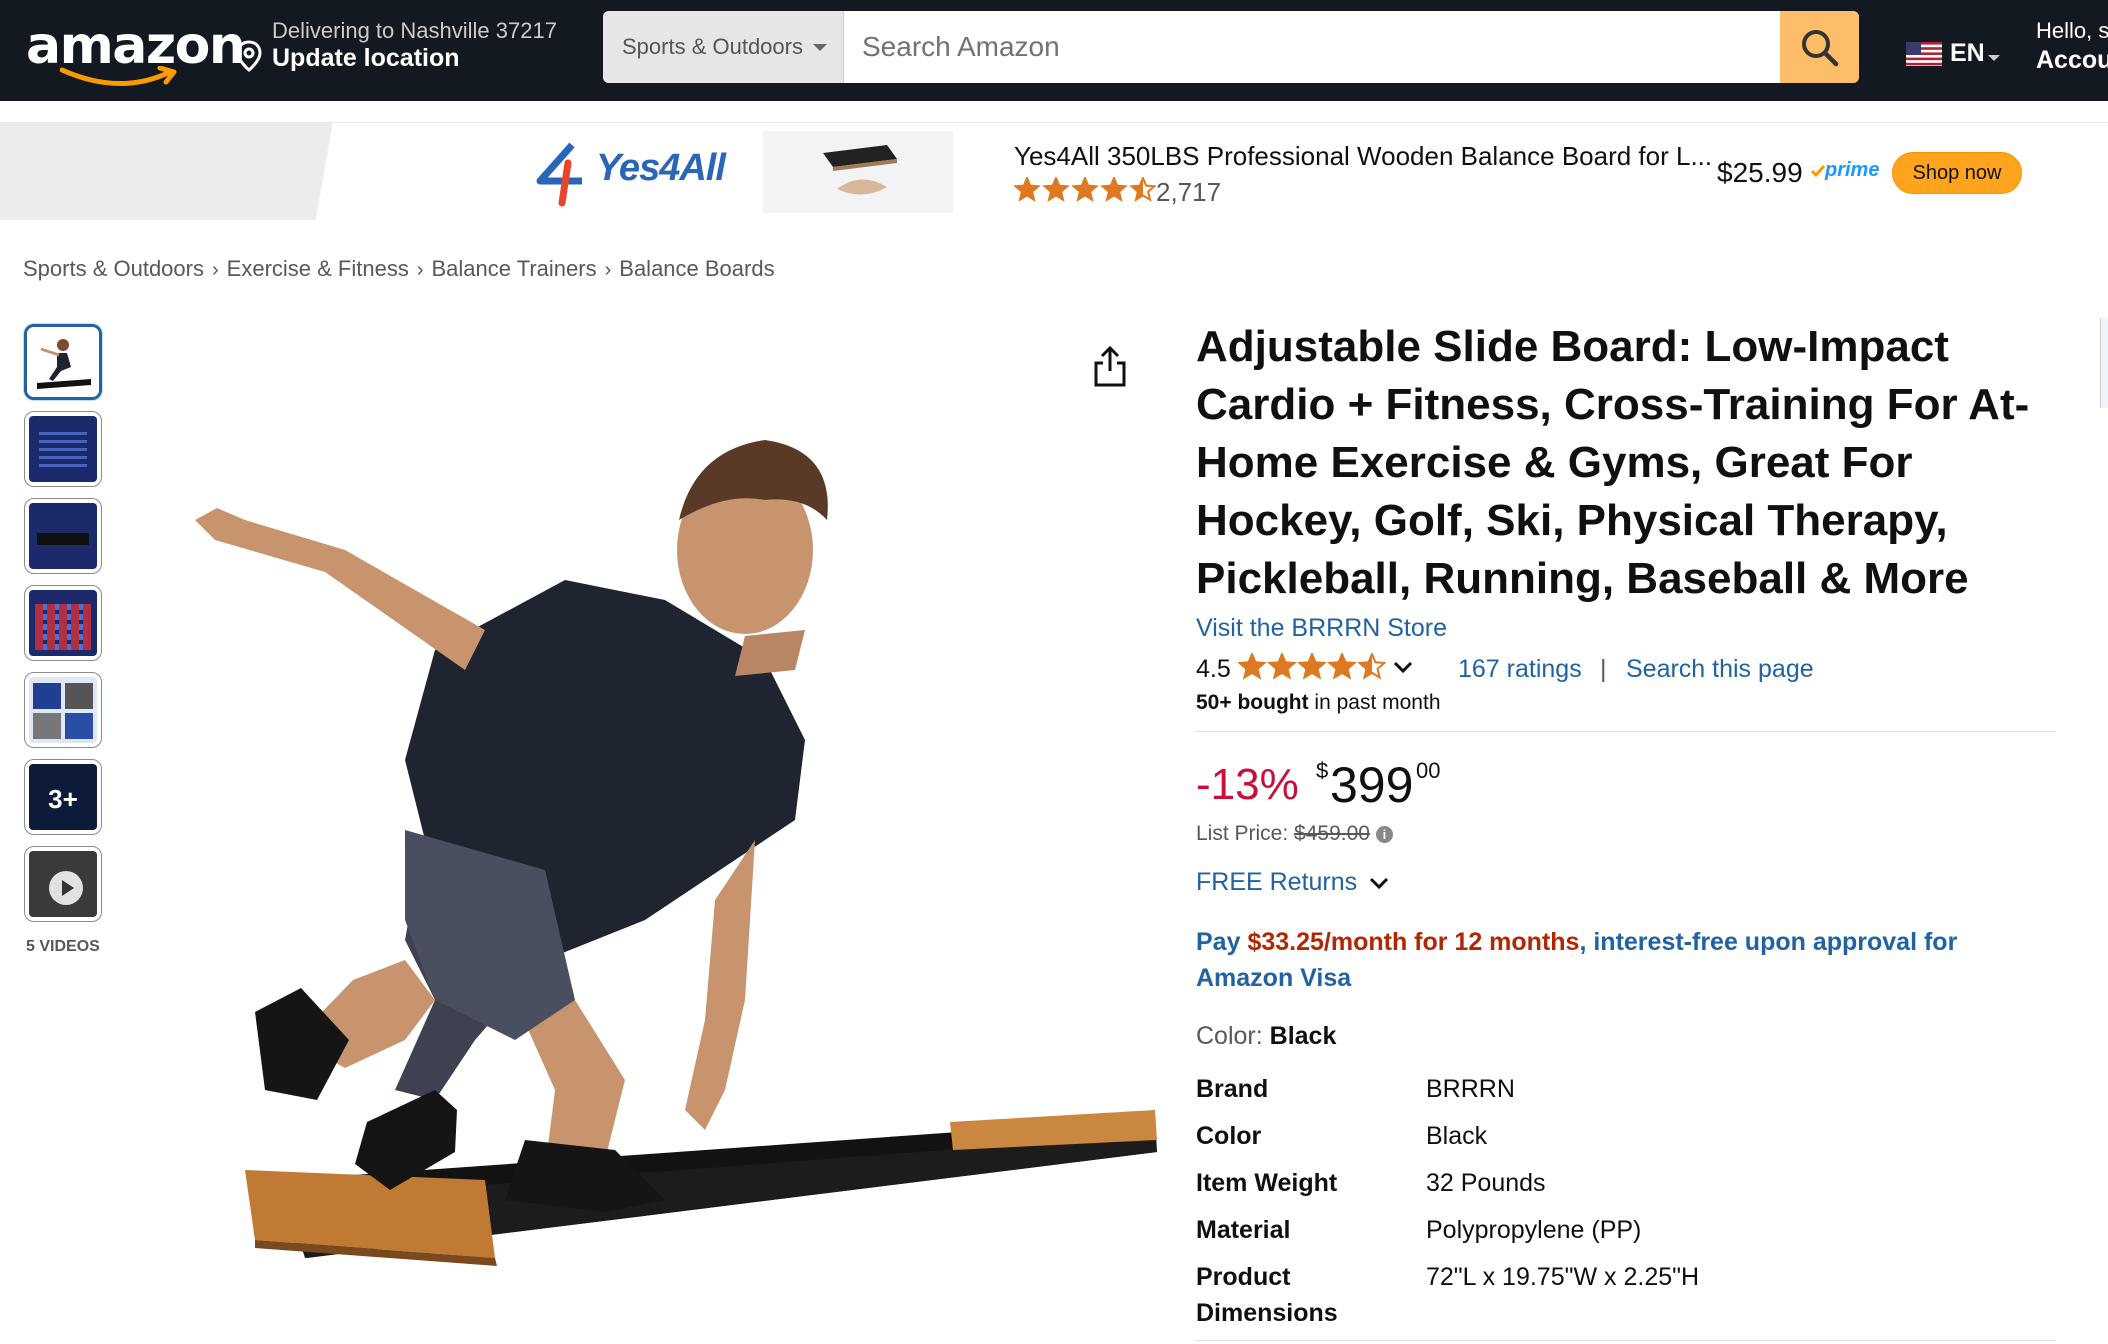 Image resolution: width=2108 pixels, height=1344 pixels. I want to click on thumbnail-more: 3+, so click(63, 797).